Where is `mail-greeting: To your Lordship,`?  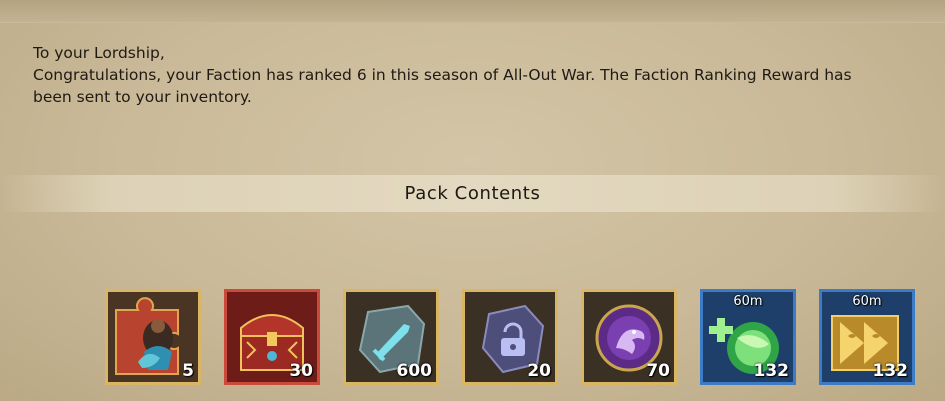
mail-greeting: To your Lordship, is located at coordinates (99, 53).